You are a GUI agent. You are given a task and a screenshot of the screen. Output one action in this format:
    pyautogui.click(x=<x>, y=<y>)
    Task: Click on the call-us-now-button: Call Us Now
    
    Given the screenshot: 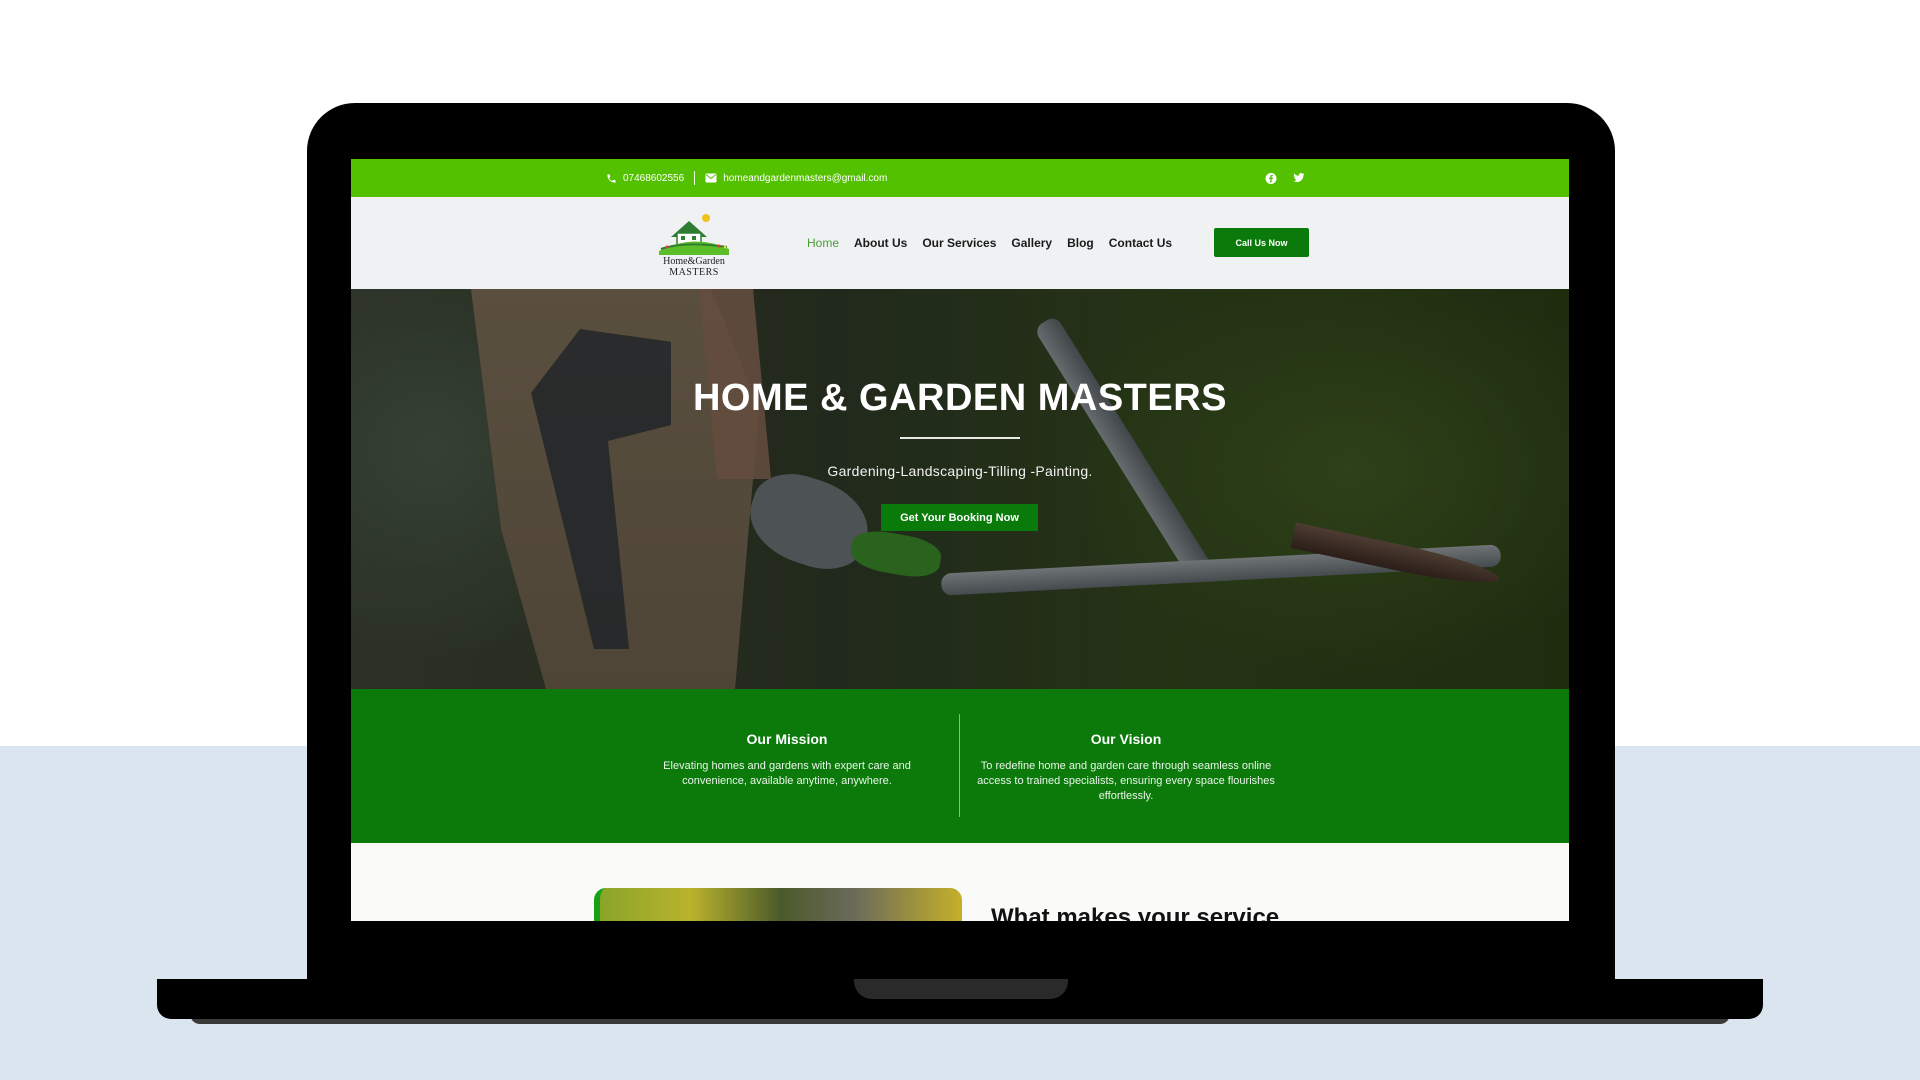 What is the action you would take?
    pyautogui.click(x=1261, y=242)
    